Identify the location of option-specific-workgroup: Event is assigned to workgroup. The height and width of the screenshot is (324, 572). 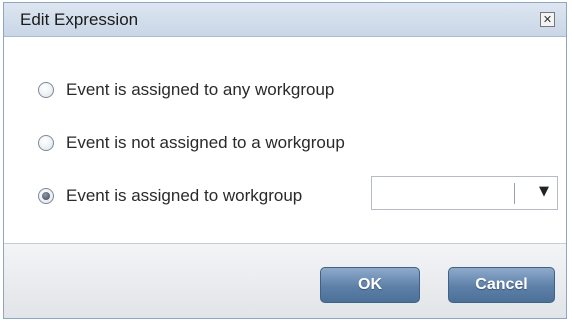
(170, 196).